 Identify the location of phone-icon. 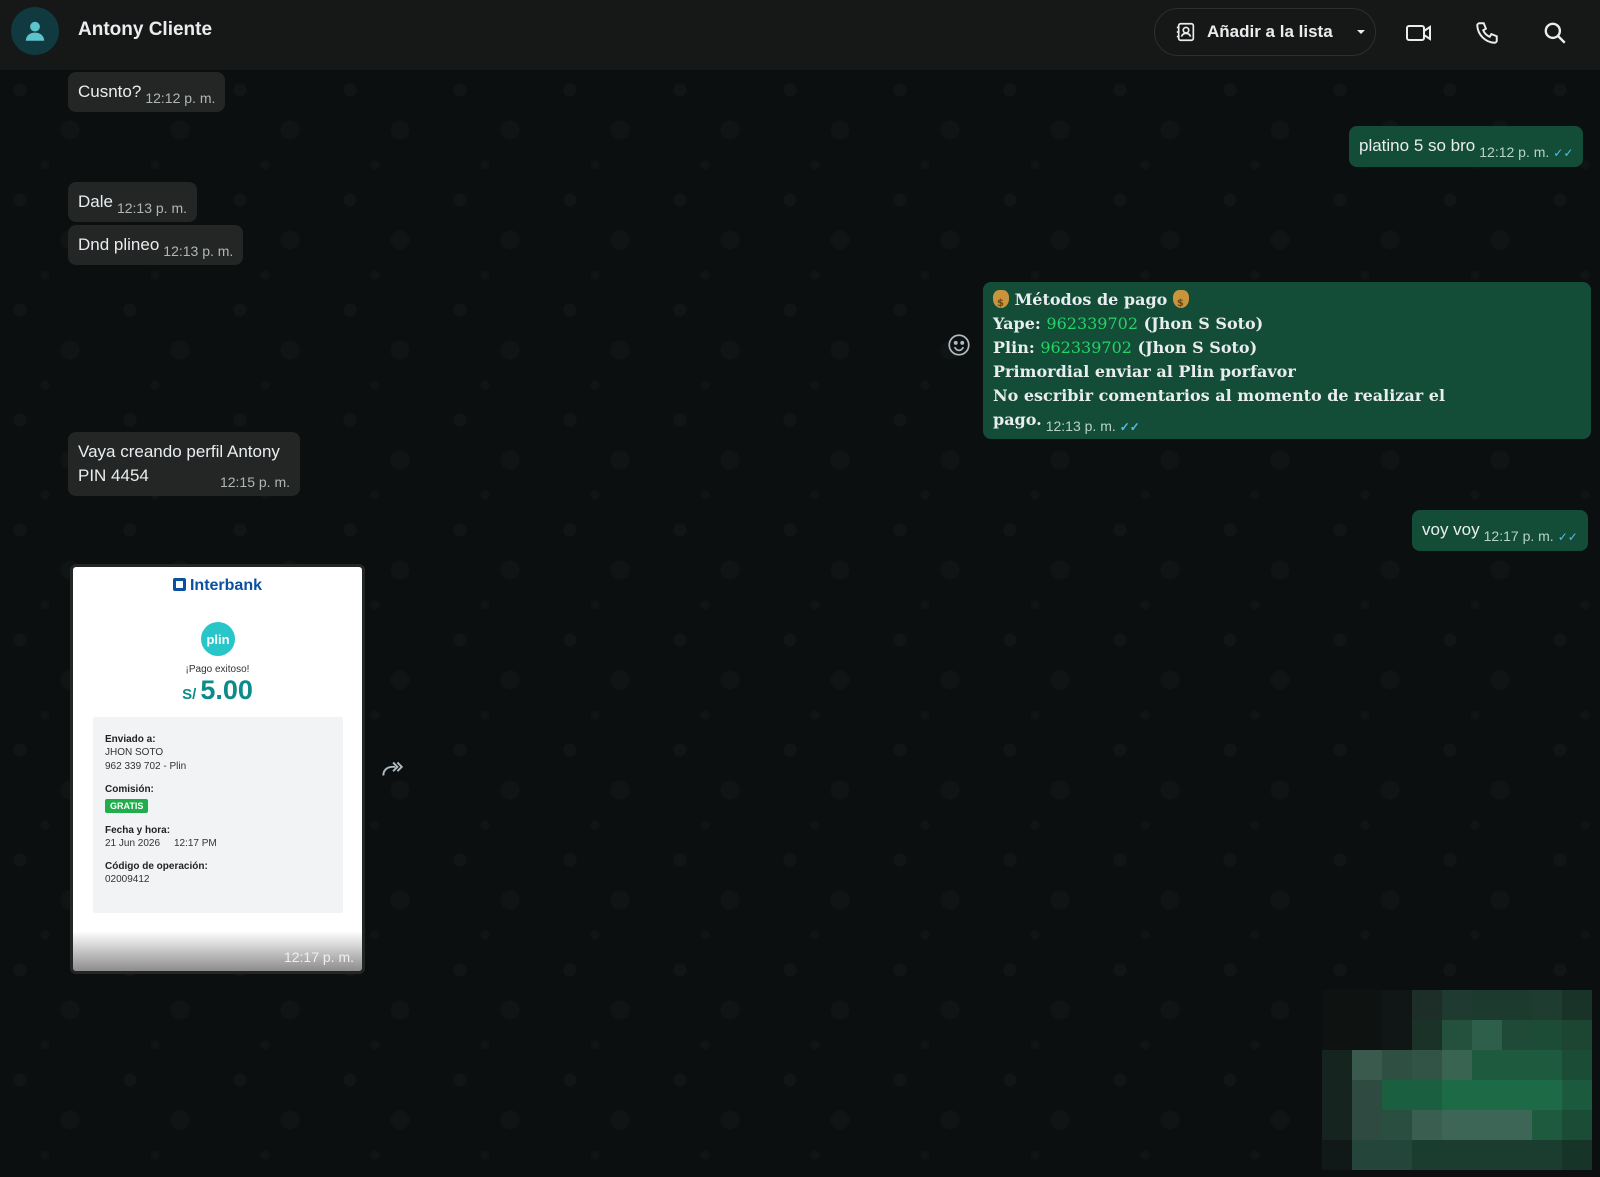
(1487, 33).